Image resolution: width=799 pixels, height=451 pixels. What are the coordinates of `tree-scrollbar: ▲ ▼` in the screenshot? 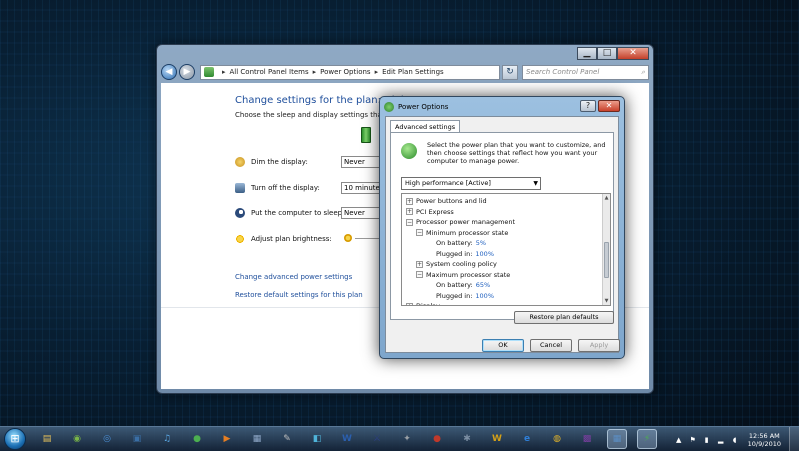 It's located at (606, 249).